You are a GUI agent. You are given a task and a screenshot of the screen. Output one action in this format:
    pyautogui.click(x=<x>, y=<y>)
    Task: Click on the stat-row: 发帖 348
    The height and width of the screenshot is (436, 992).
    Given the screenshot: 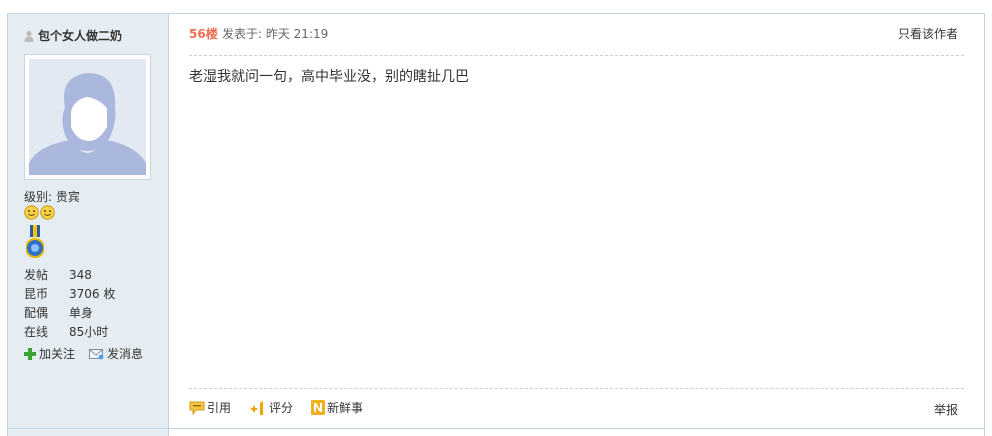 What is the action you would take?
    pyautogui.click(x=69, y=275)
    